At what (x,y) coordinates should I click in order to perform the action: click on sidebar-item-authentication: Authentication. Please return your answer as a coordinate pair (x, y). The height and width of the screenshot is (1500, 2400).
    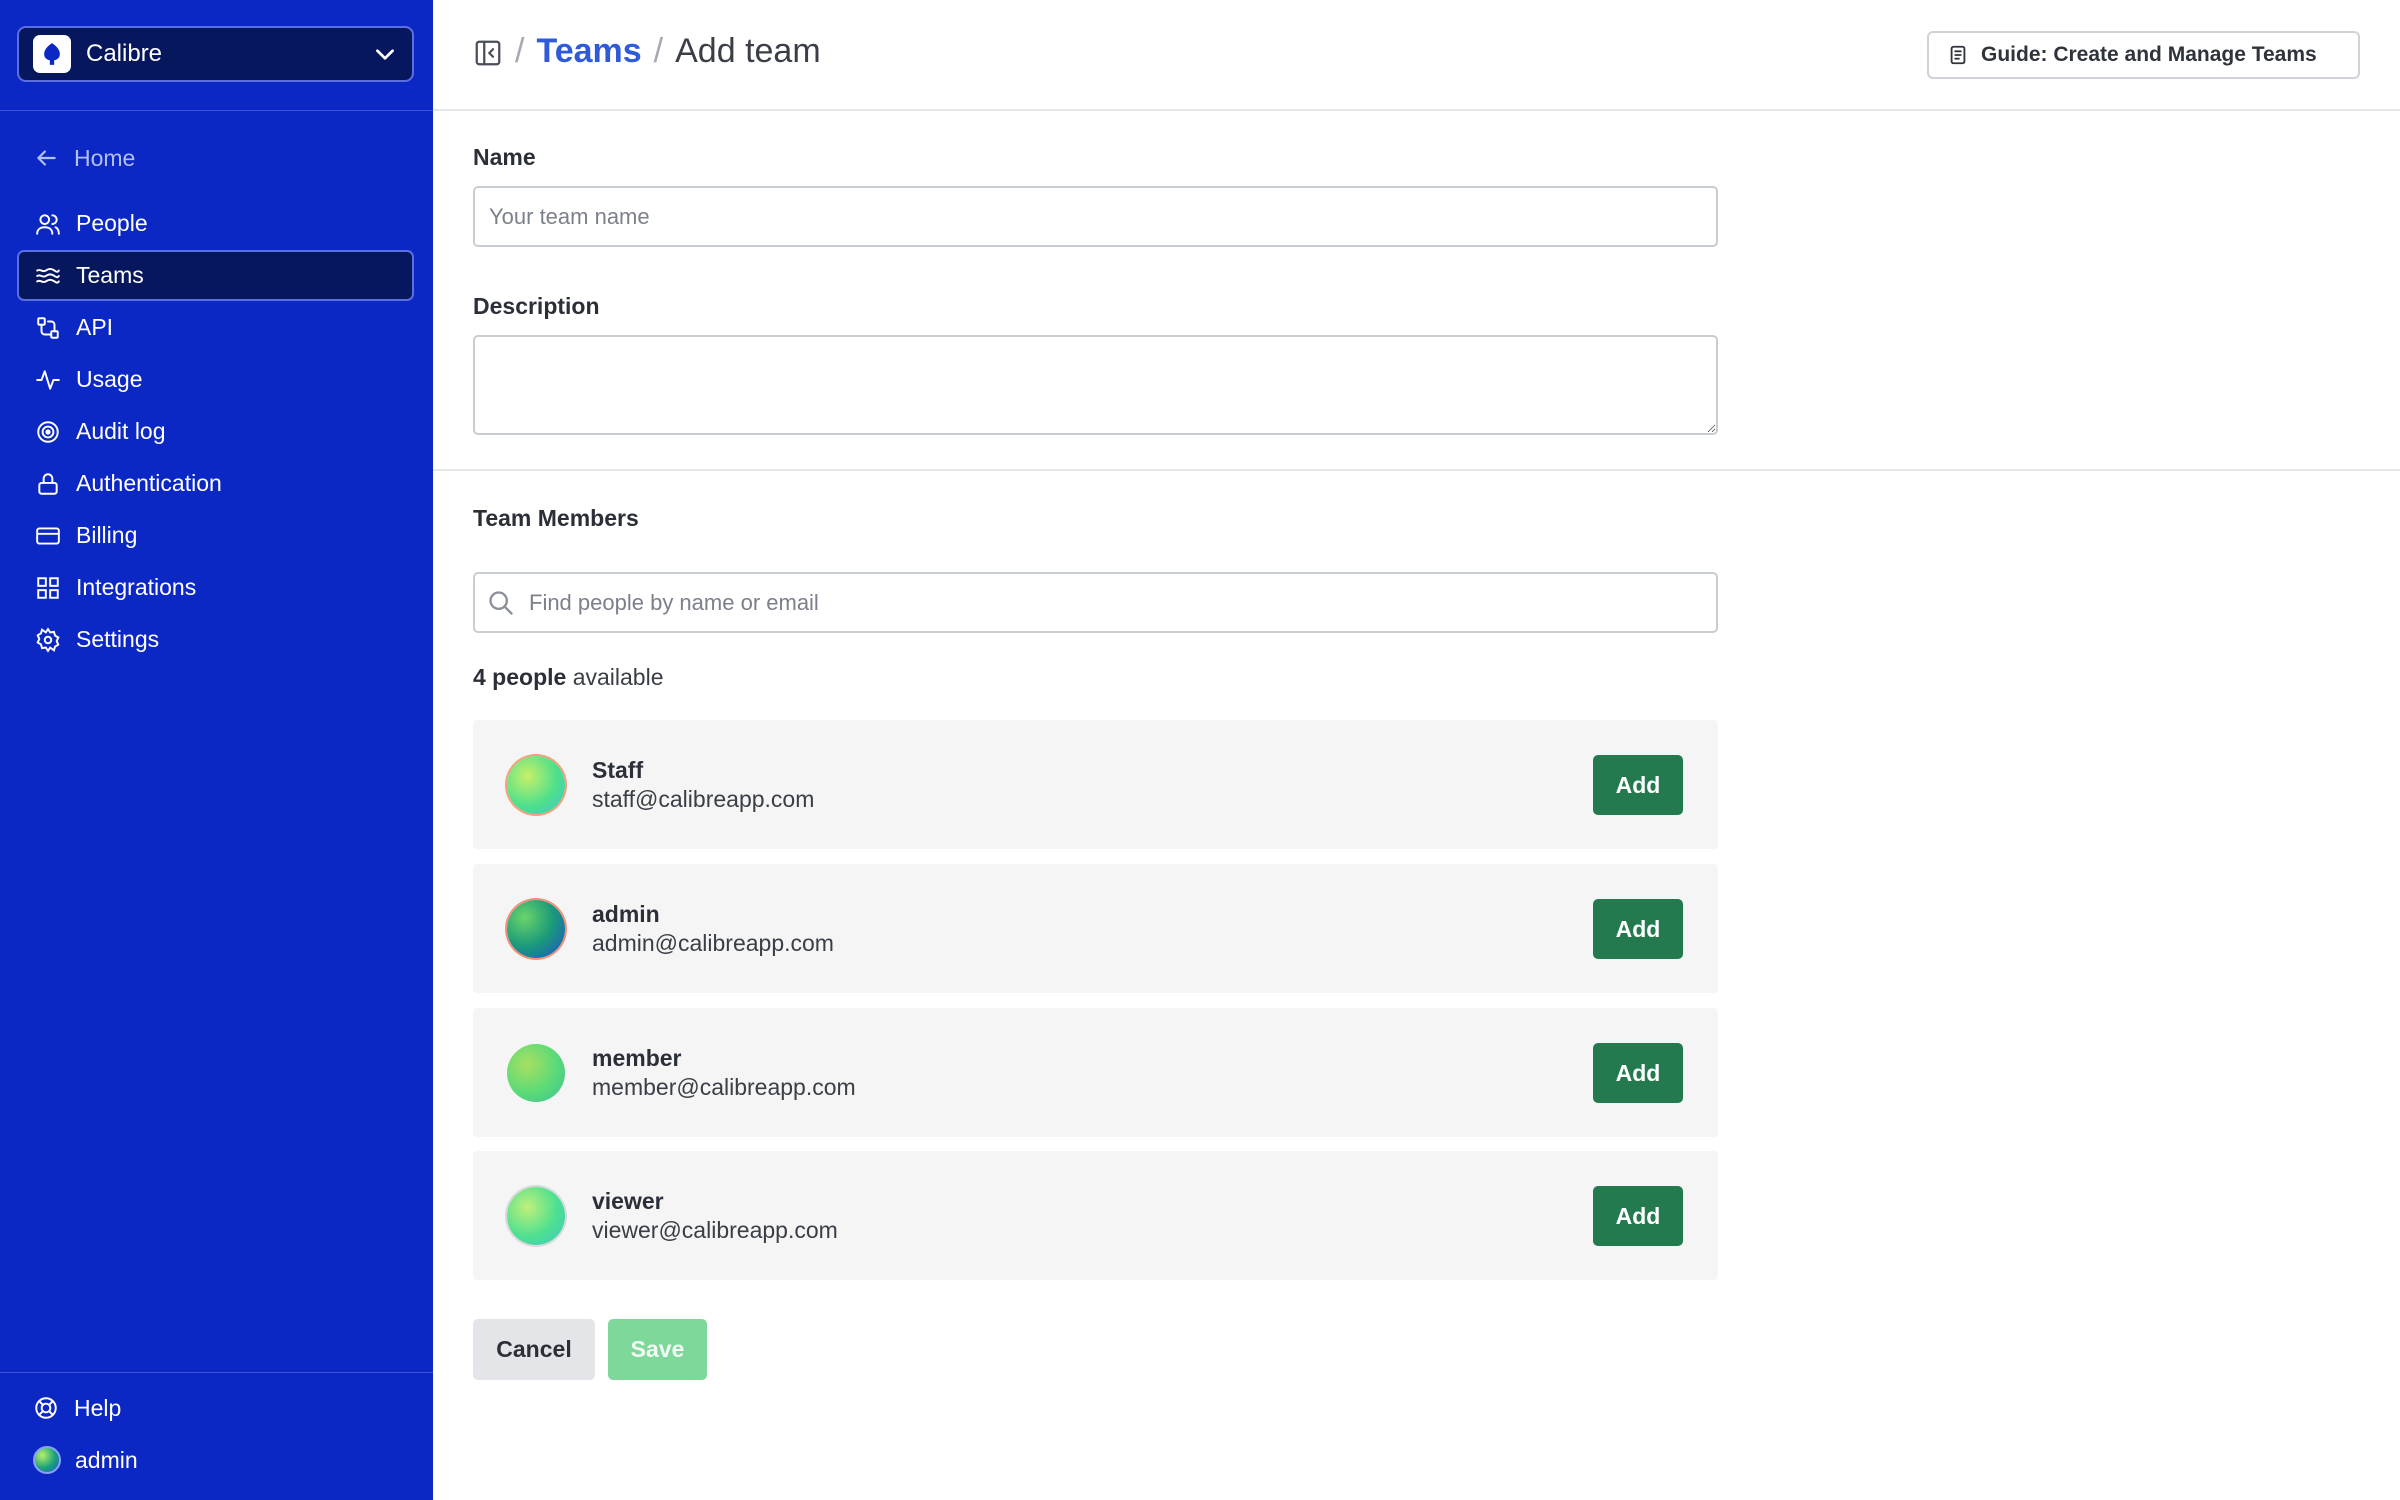
    Looking at the image, I should click on (215, 483).